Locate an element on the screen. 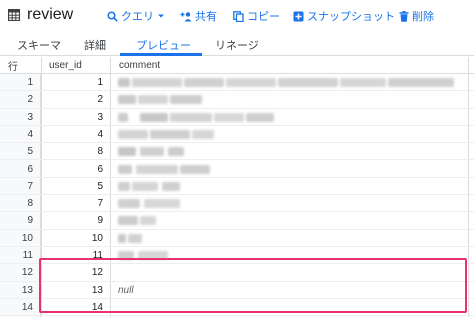 This screenshot has width=474, height=317. user-id-cell: 10 is located at coordinates (72, 238).